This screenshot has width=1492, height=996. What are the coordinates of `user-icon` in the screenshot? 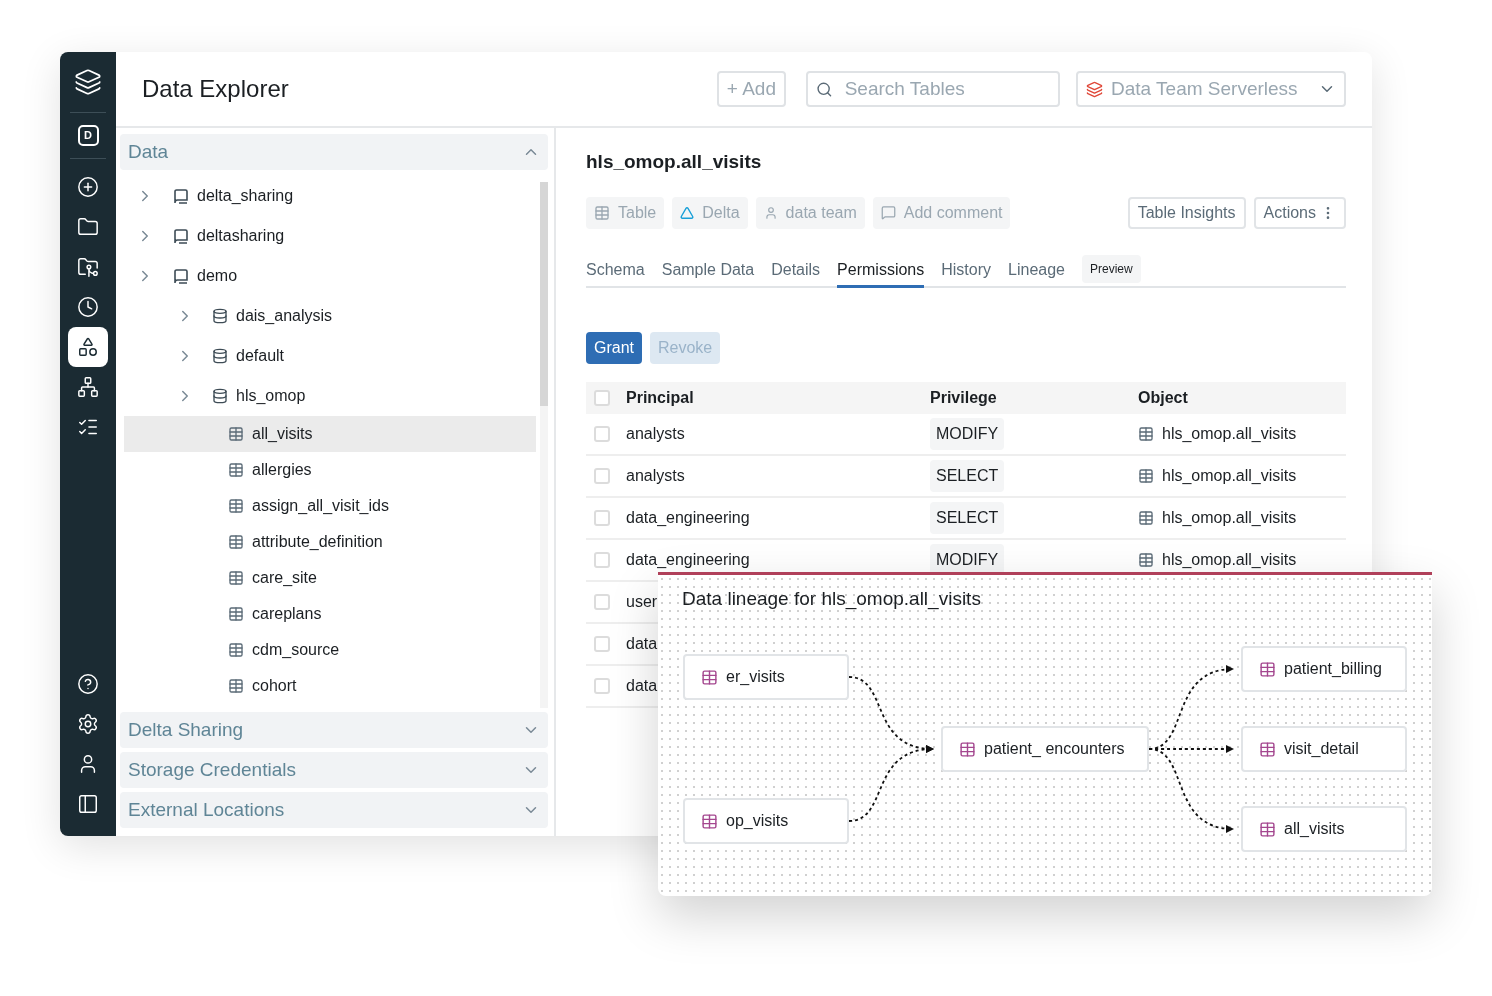 It's located at (770, 212).